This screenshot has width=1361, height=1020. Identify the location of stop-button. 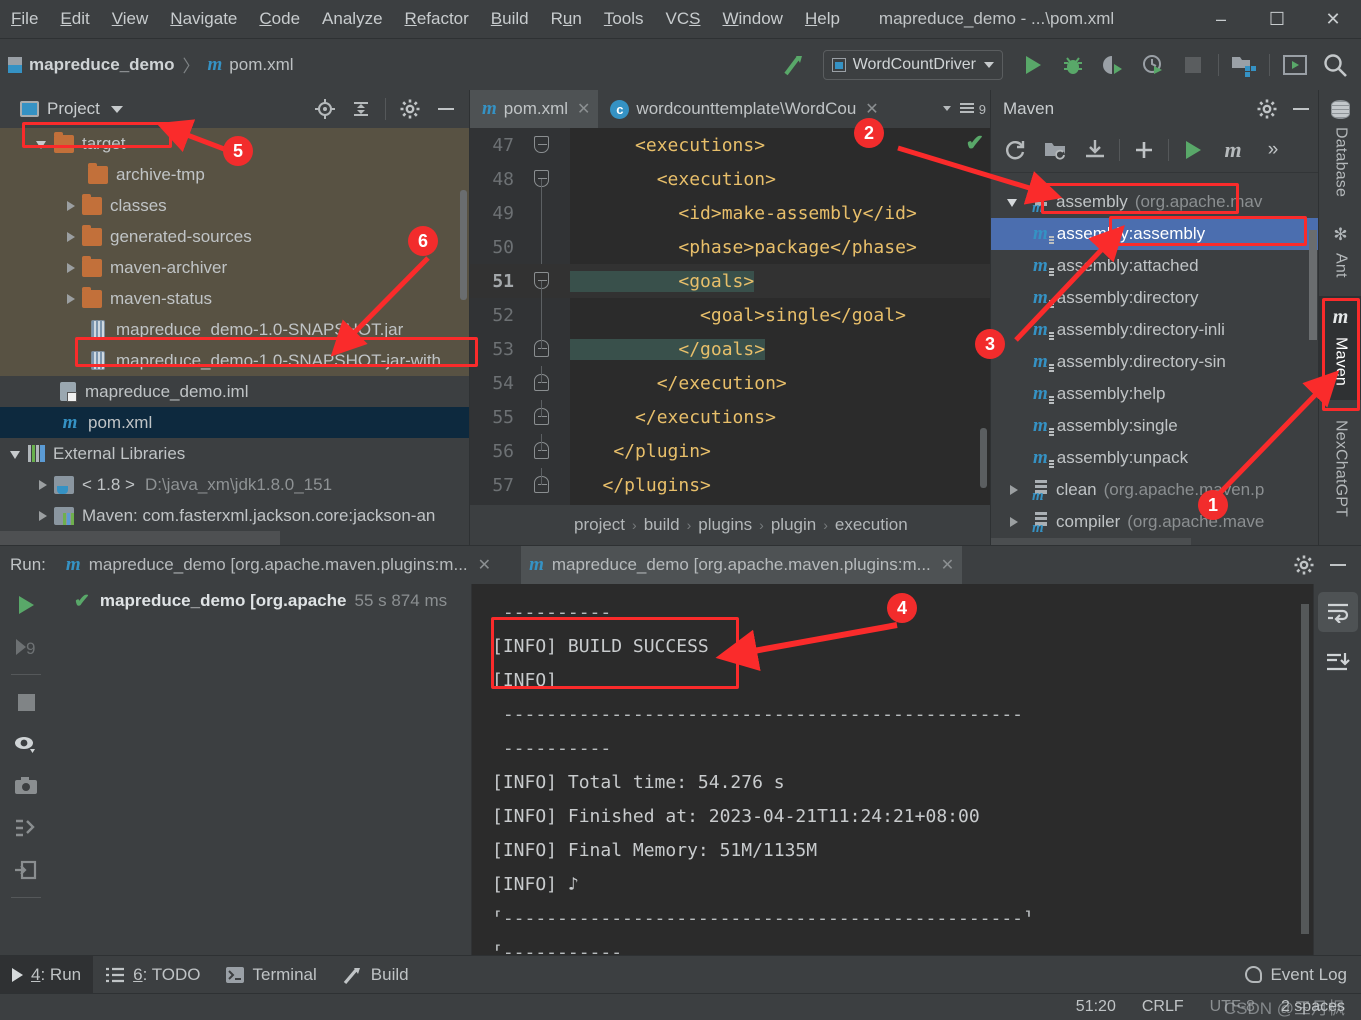
(1193, 65).